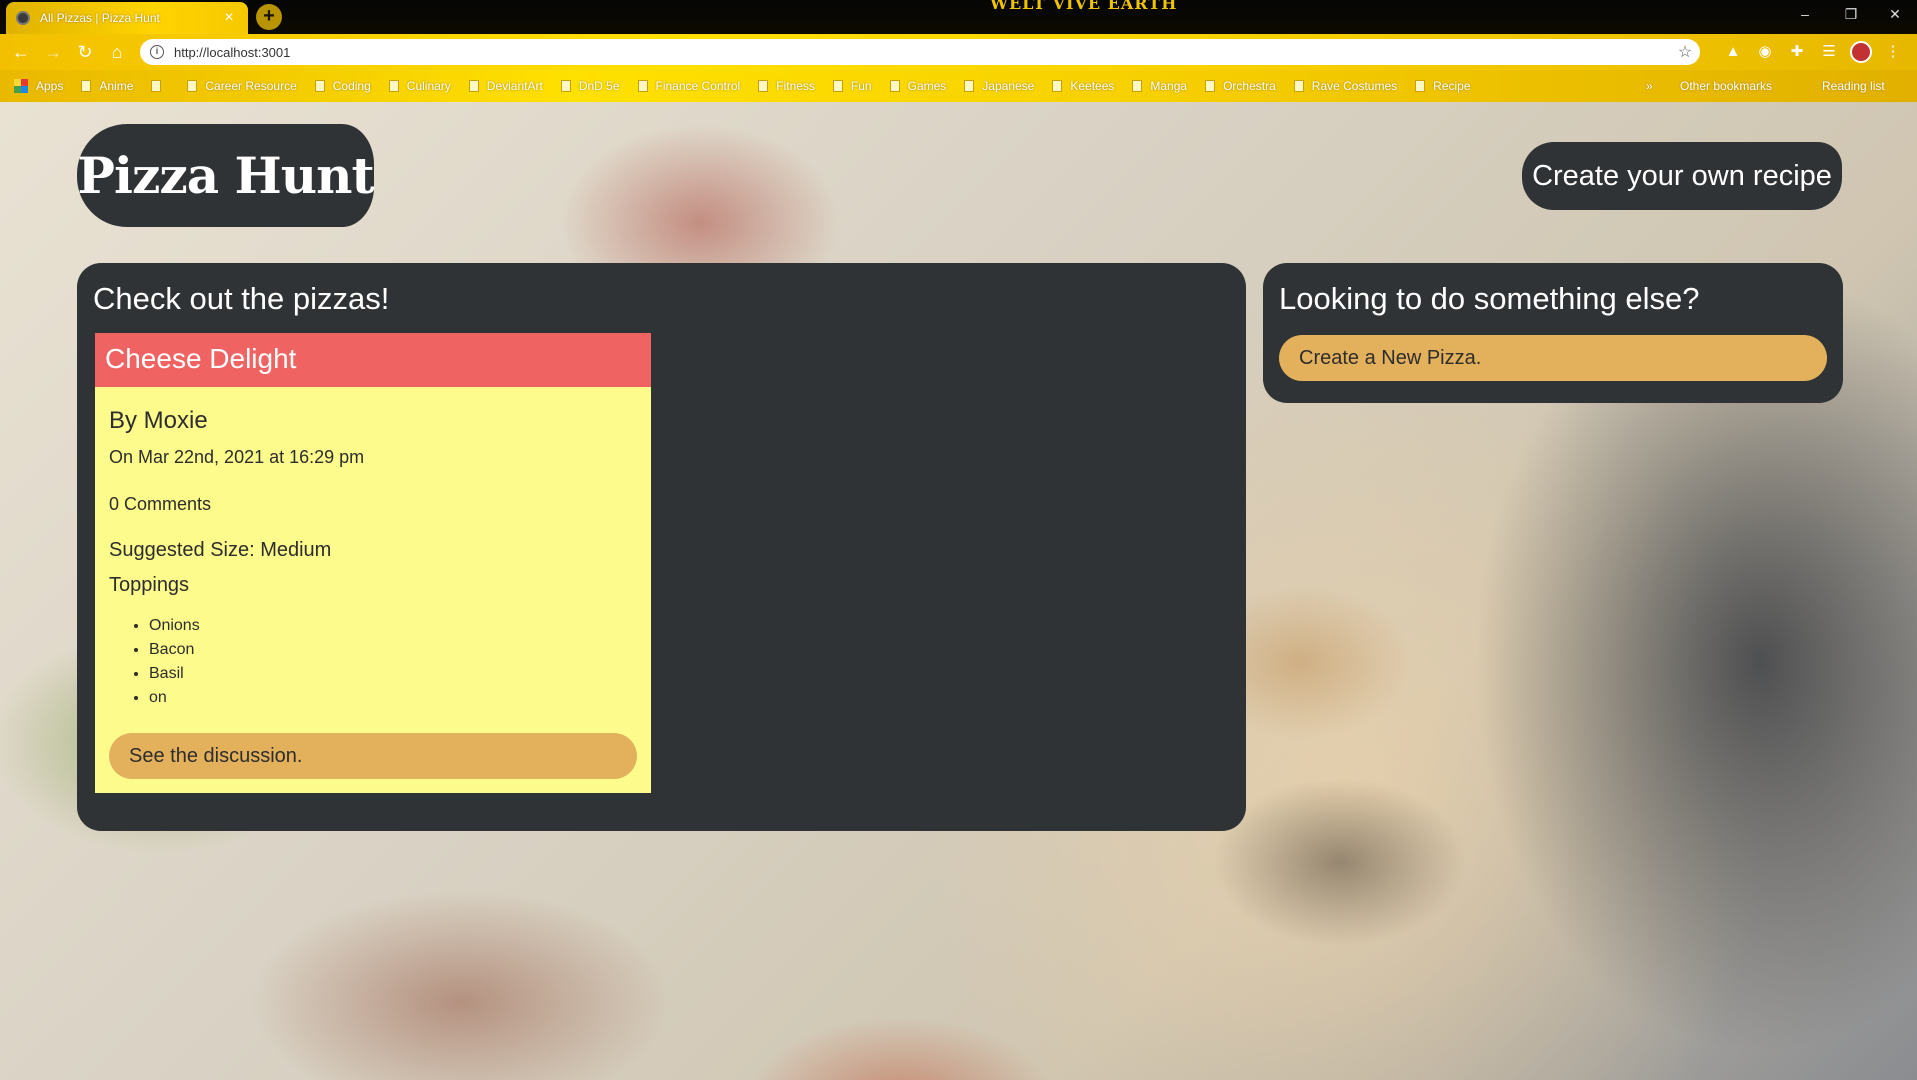 The image size is (1917, 1080). Describe the element at coordinates (241, 298) in the screenshot. I see `pizza-list-title: Check out the pizzas!` at that location.